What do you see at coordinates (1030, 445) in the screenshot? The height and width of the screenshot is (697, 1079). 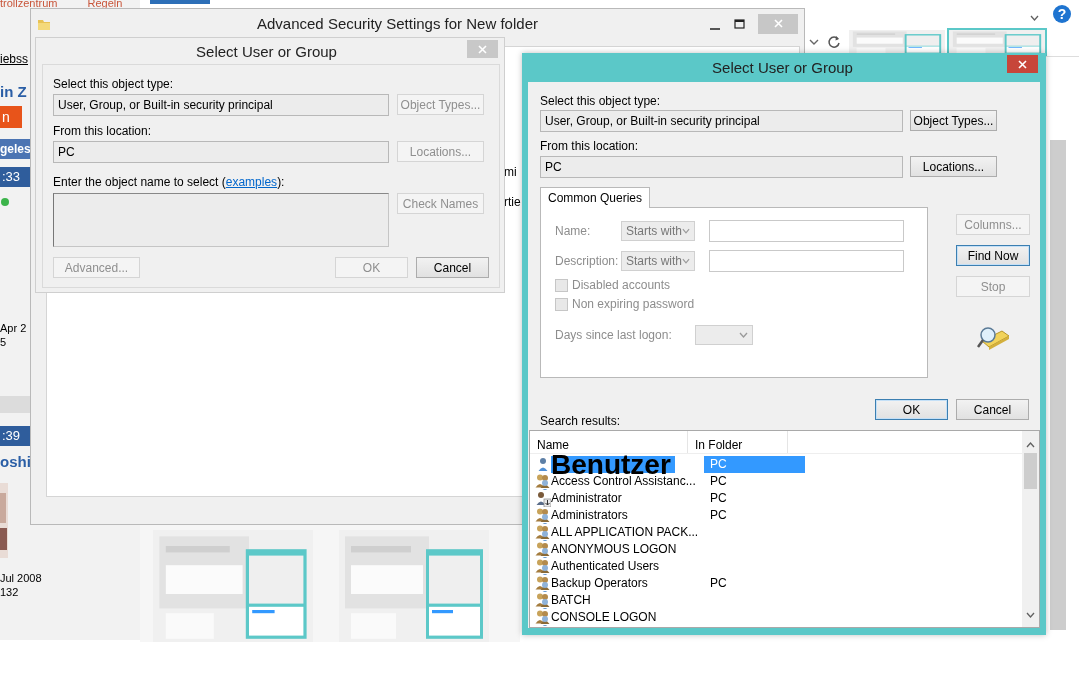 I see `scroll-up-icon` at bounding box center [1030, 445].